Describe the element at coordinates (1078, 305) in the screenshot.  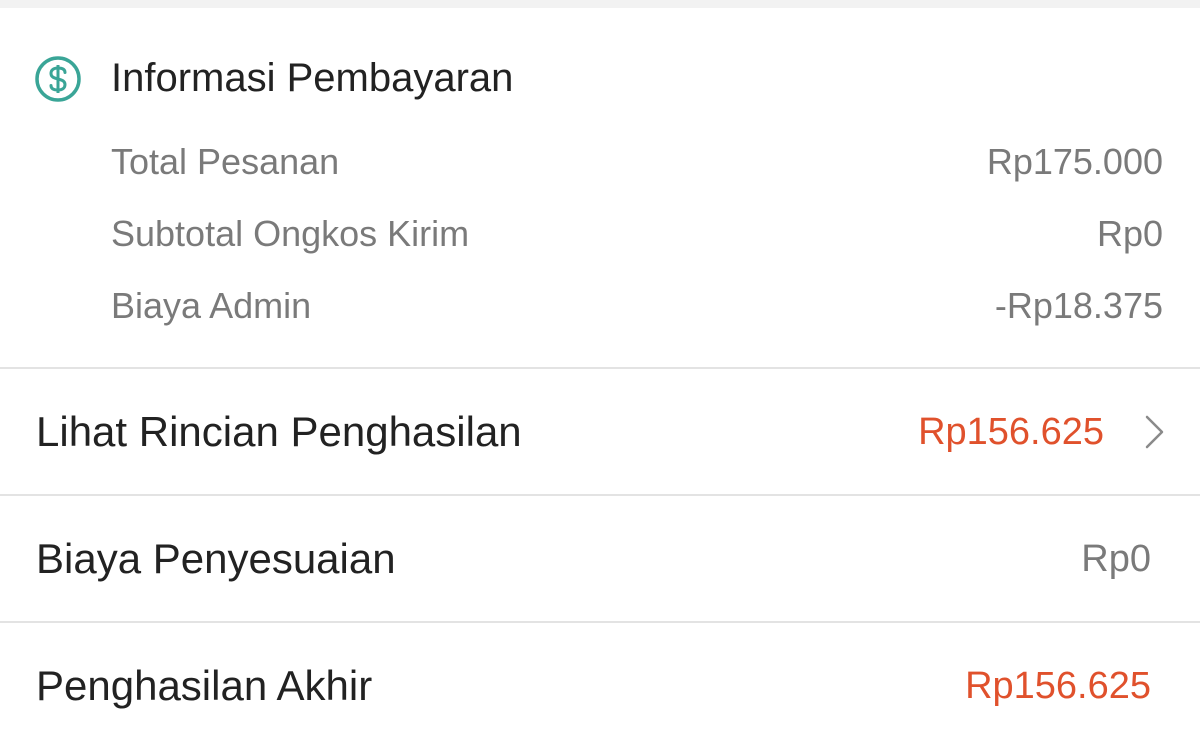
I see `detail-value: -Rp18.375` at that location.